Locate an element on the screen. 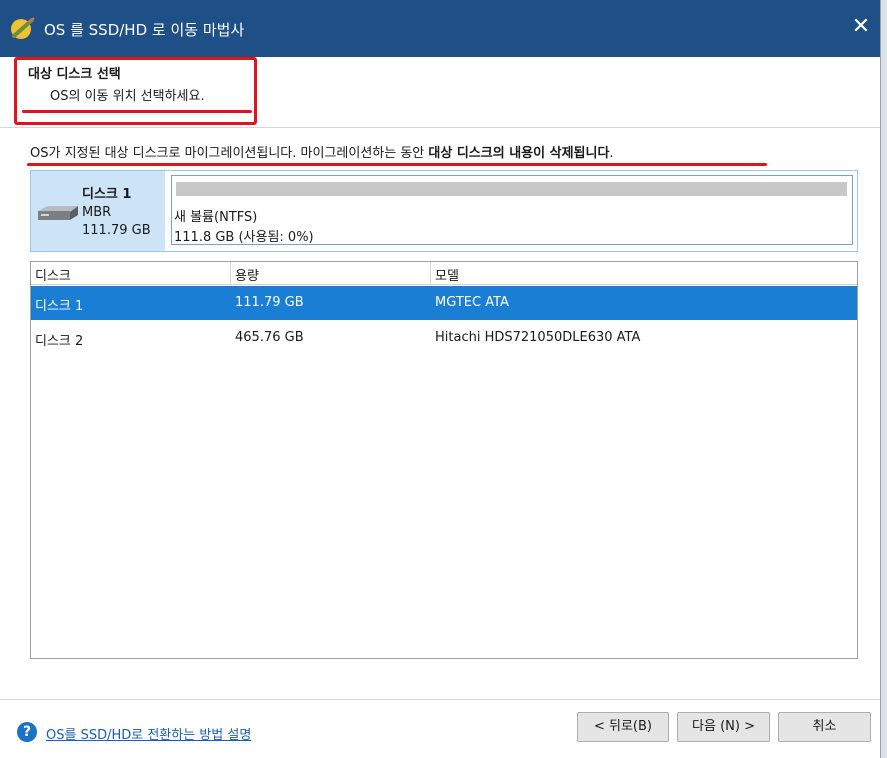 This screenshot has width=887, height=758. help-icon: ? is located at coordinates (27, 732).